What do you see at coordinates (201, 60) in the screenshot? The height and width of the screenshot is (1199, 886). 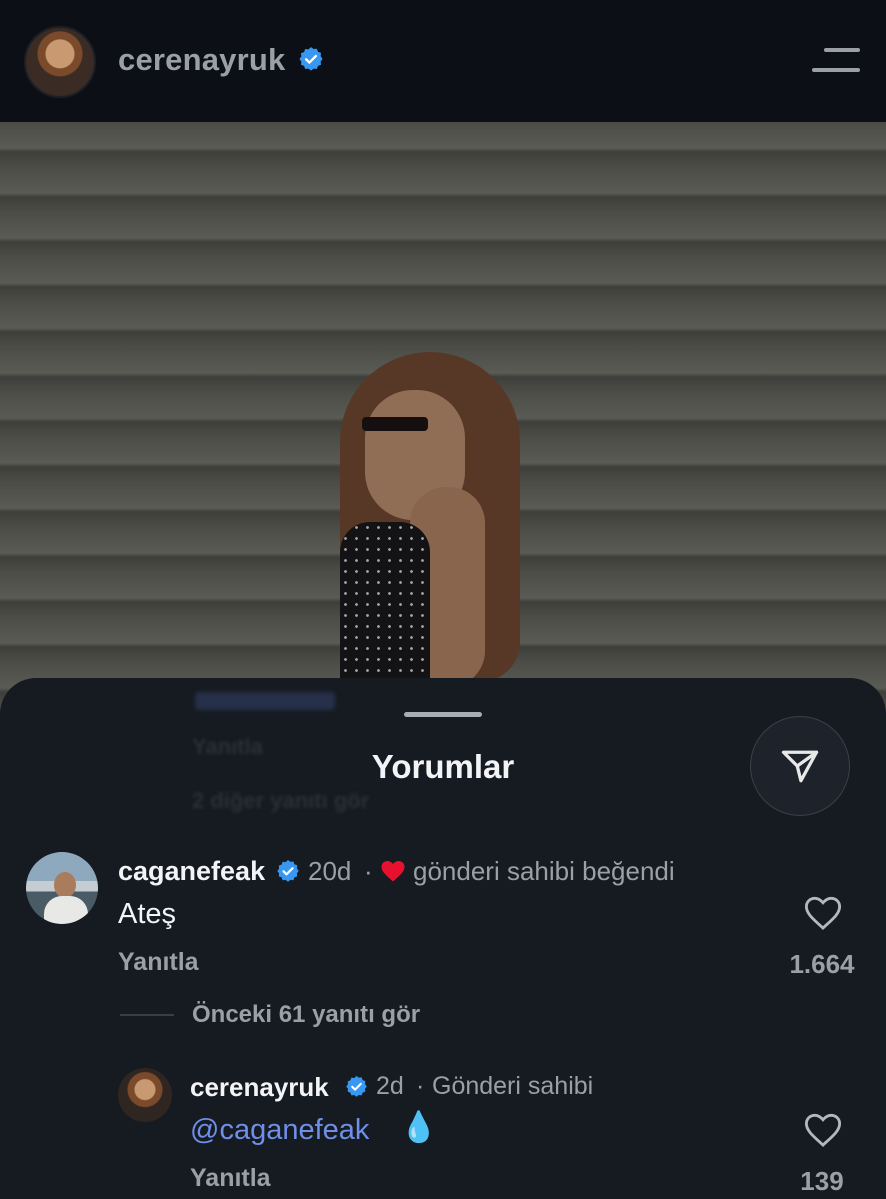 I see `profile-username: cerenayruk` at bounding box center [201, 60].